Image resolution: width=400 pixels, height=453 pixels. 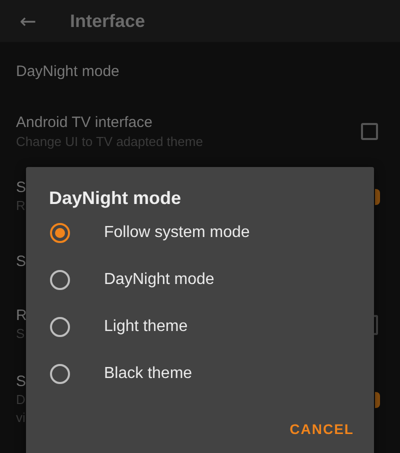 I want to click on back-button: ←, so click(x=28, y=21).